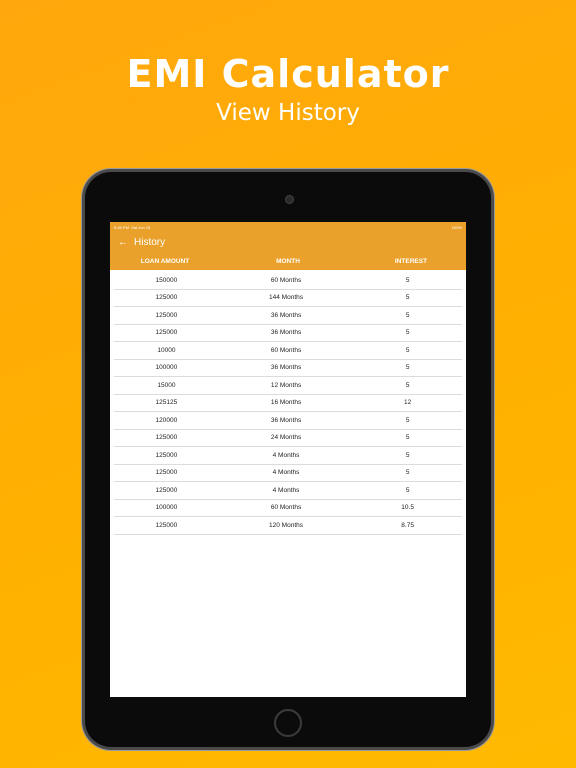 This screenshot has width=576, height=768. I want to click on table-row: 125000 24 Months 5, so click(288, 438).